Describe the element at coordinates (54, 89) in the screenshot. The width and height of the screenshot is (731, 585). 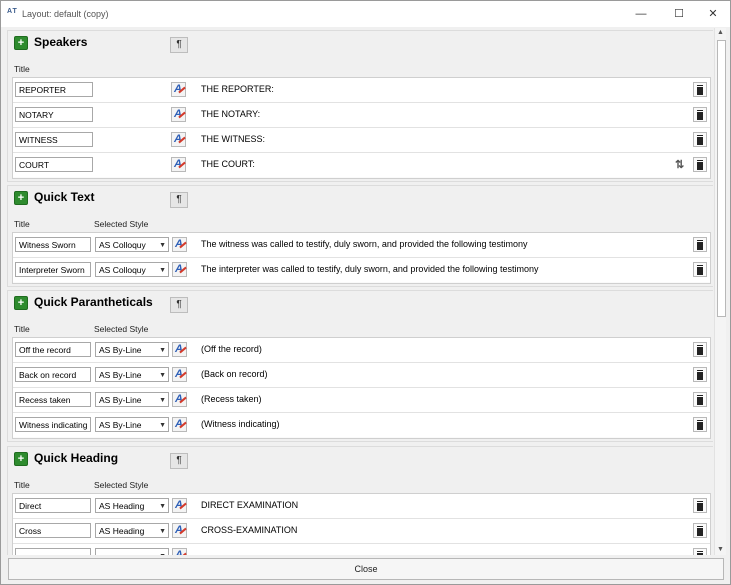
I see `title-field: REPORTER` at that location.